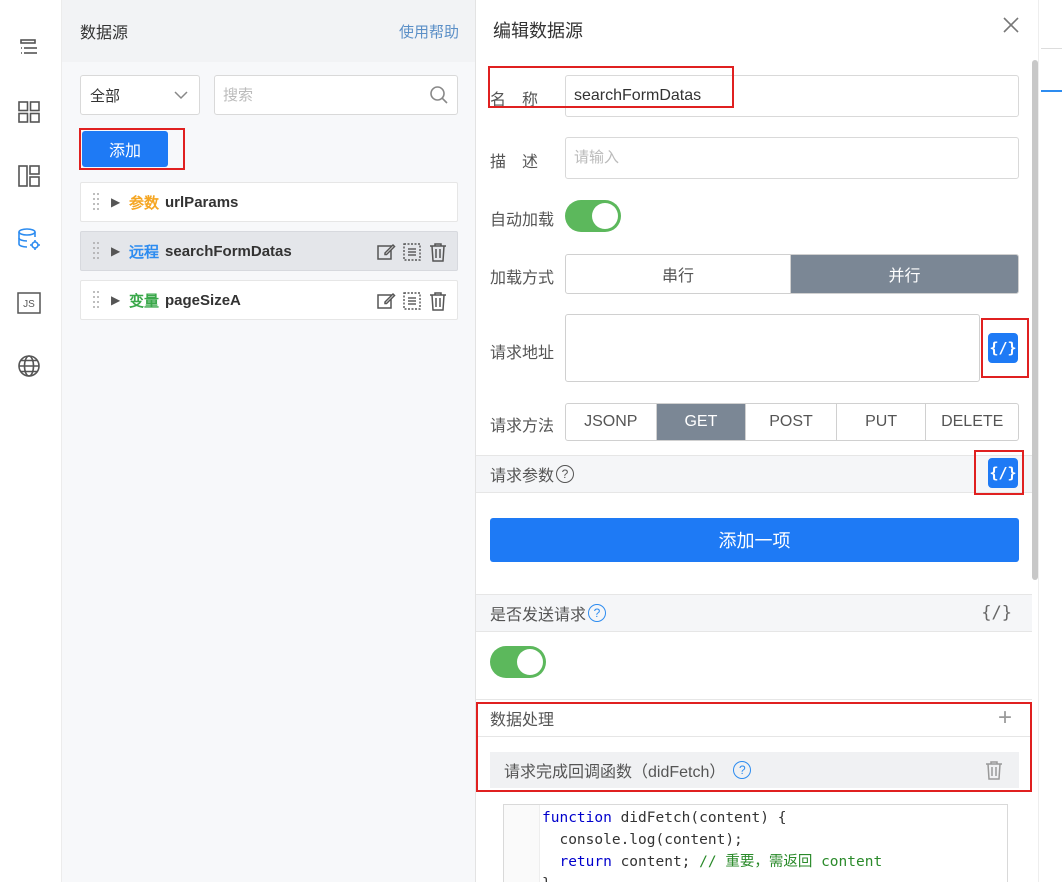 This screenshot has width=1062, height=882. Describe the element at coordinates (125, 149) in the screenshot. I see `add-datasource-button: 添加` at that location.